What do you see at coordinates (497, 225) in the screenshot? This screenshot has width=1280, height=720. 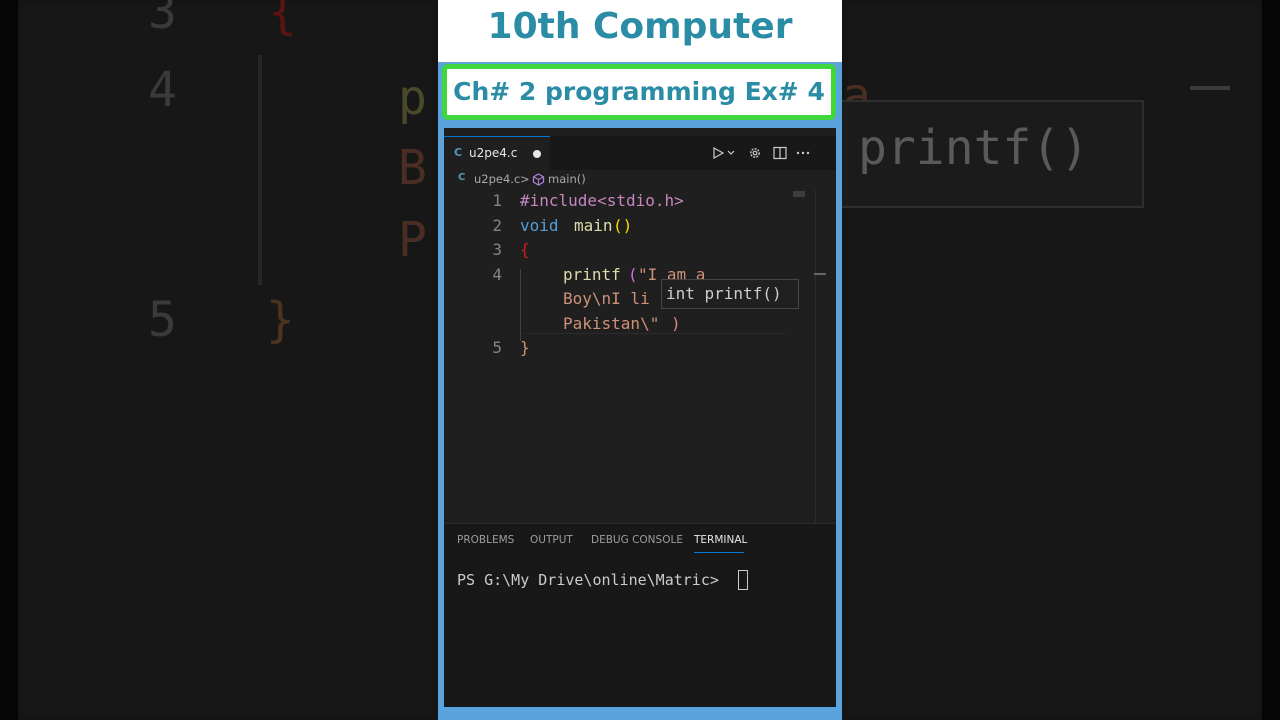 I see `line-number: 2` at bounding box center [497, 225].